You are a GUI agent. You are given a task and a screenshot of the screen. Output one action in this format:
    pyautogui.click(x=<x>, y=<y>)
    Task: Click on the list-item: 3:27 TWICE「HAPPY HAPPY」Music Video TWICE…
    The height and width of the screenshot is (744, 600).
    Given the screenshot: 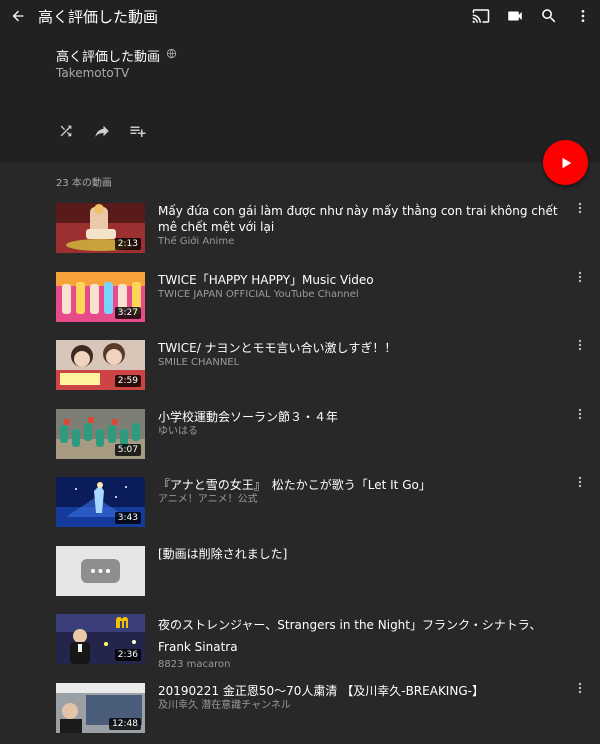 What is the action you would take?
    pyautogui.click(x=300, y=303)
    